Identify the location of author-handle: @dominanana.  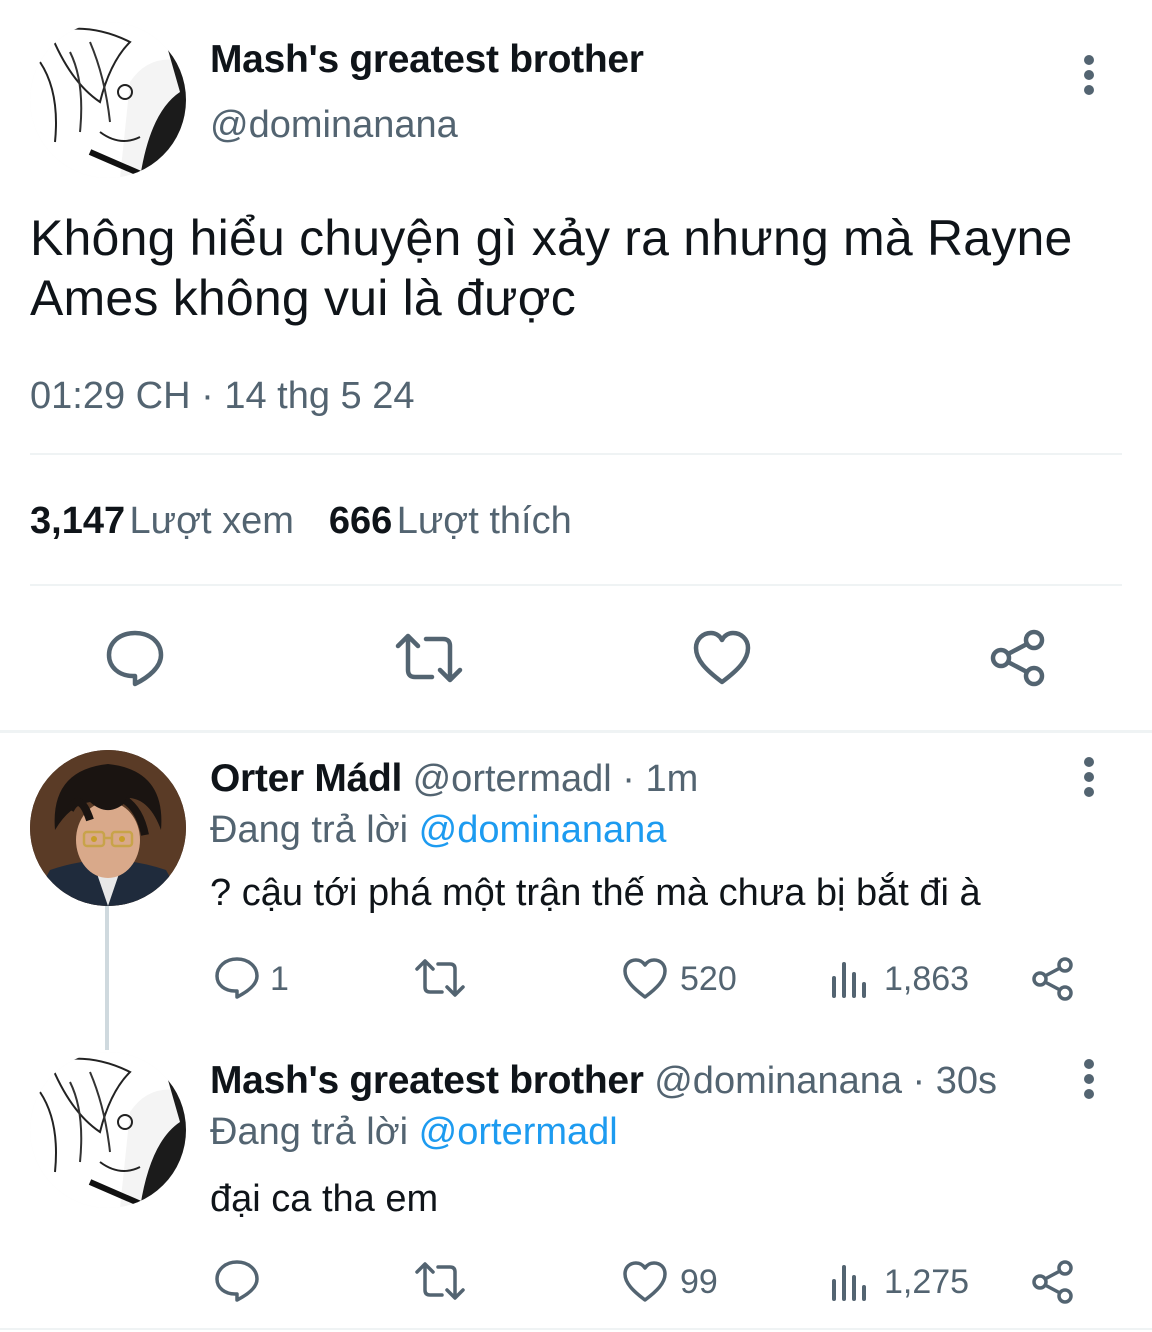
(334, 125).